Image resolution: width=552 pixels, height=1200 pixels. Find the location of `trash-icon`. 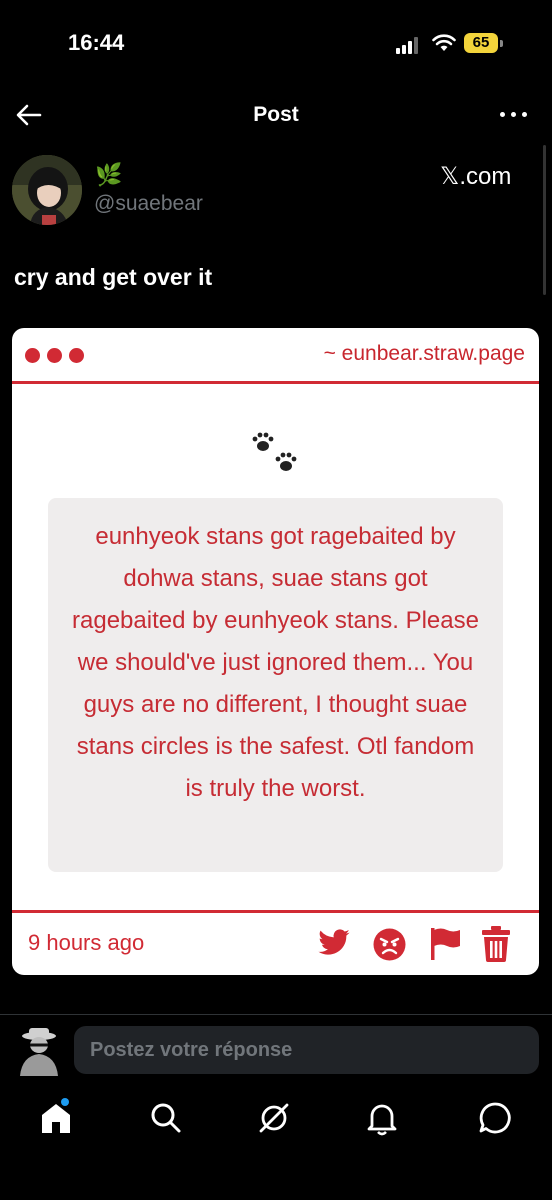

trash-icon is located at coordinates (496, 944).